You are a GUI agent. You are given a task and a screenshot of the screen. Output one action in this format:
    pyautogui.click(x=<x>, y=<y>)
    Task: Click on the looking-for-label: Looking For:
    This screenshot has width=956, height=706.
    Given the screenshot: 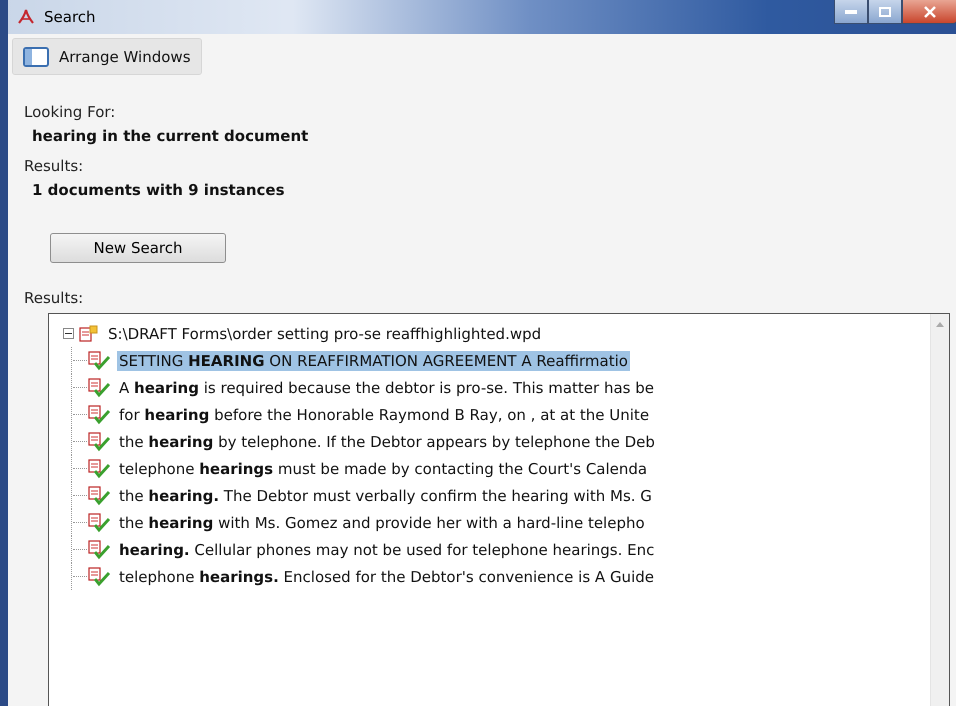 What is the action you would take?
    pyautogui.click(x=70, y=112)
    